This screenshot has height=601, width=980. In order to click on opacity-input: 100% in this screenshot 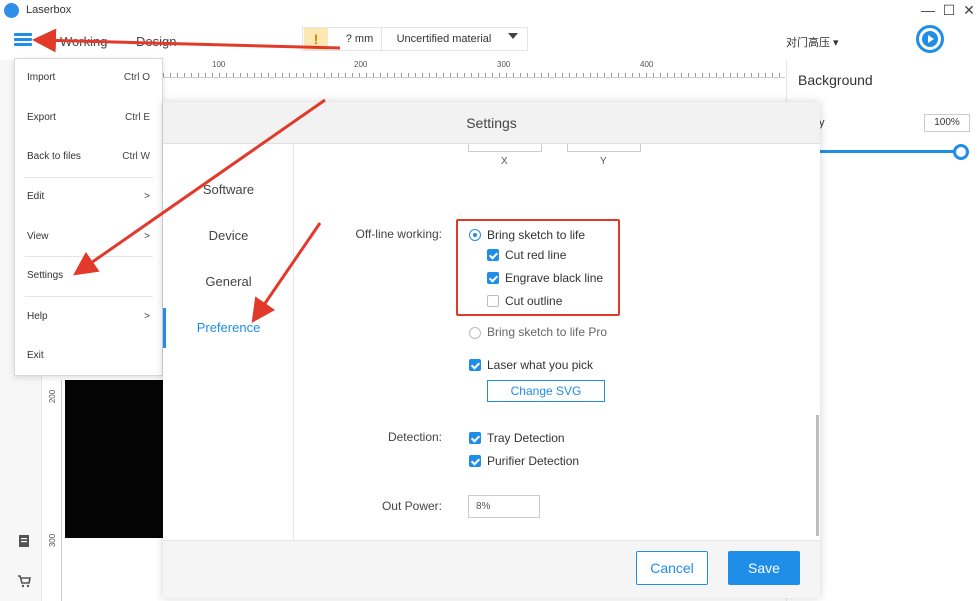, I will do `click(947, 123)`.